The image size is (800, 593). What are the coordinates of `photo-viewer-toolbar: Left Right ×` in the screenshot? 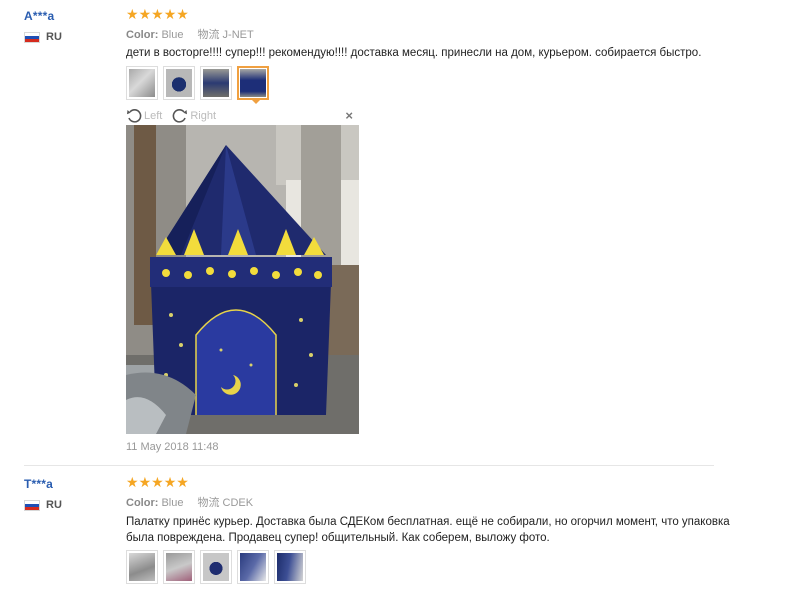 It's located at (242, 116).